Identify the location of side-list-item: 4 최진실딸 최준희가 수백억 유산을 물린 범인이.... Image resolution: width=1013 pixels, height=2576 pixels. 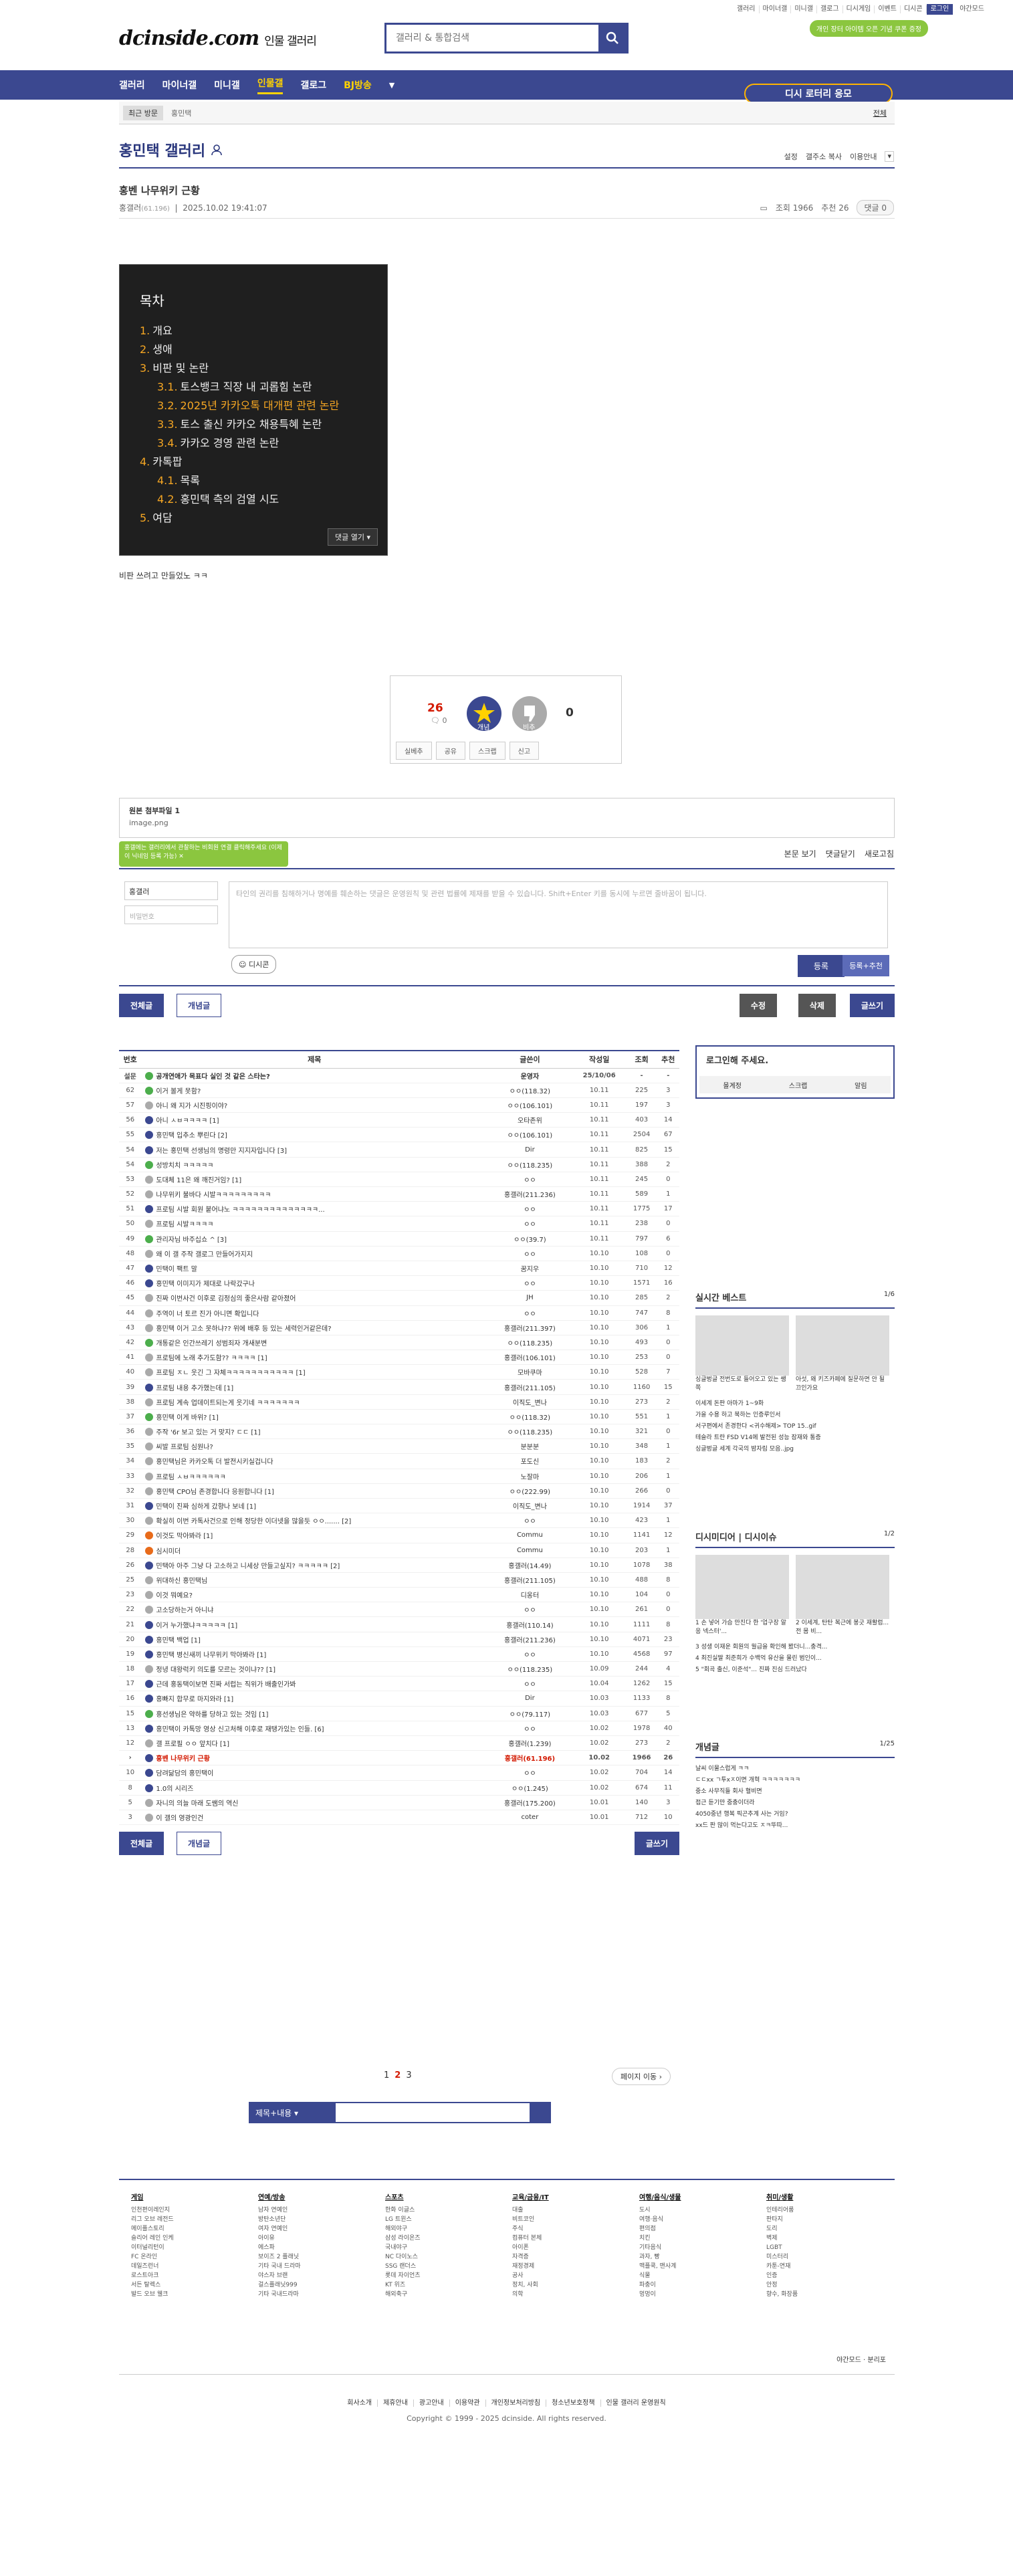
(795, 1659).